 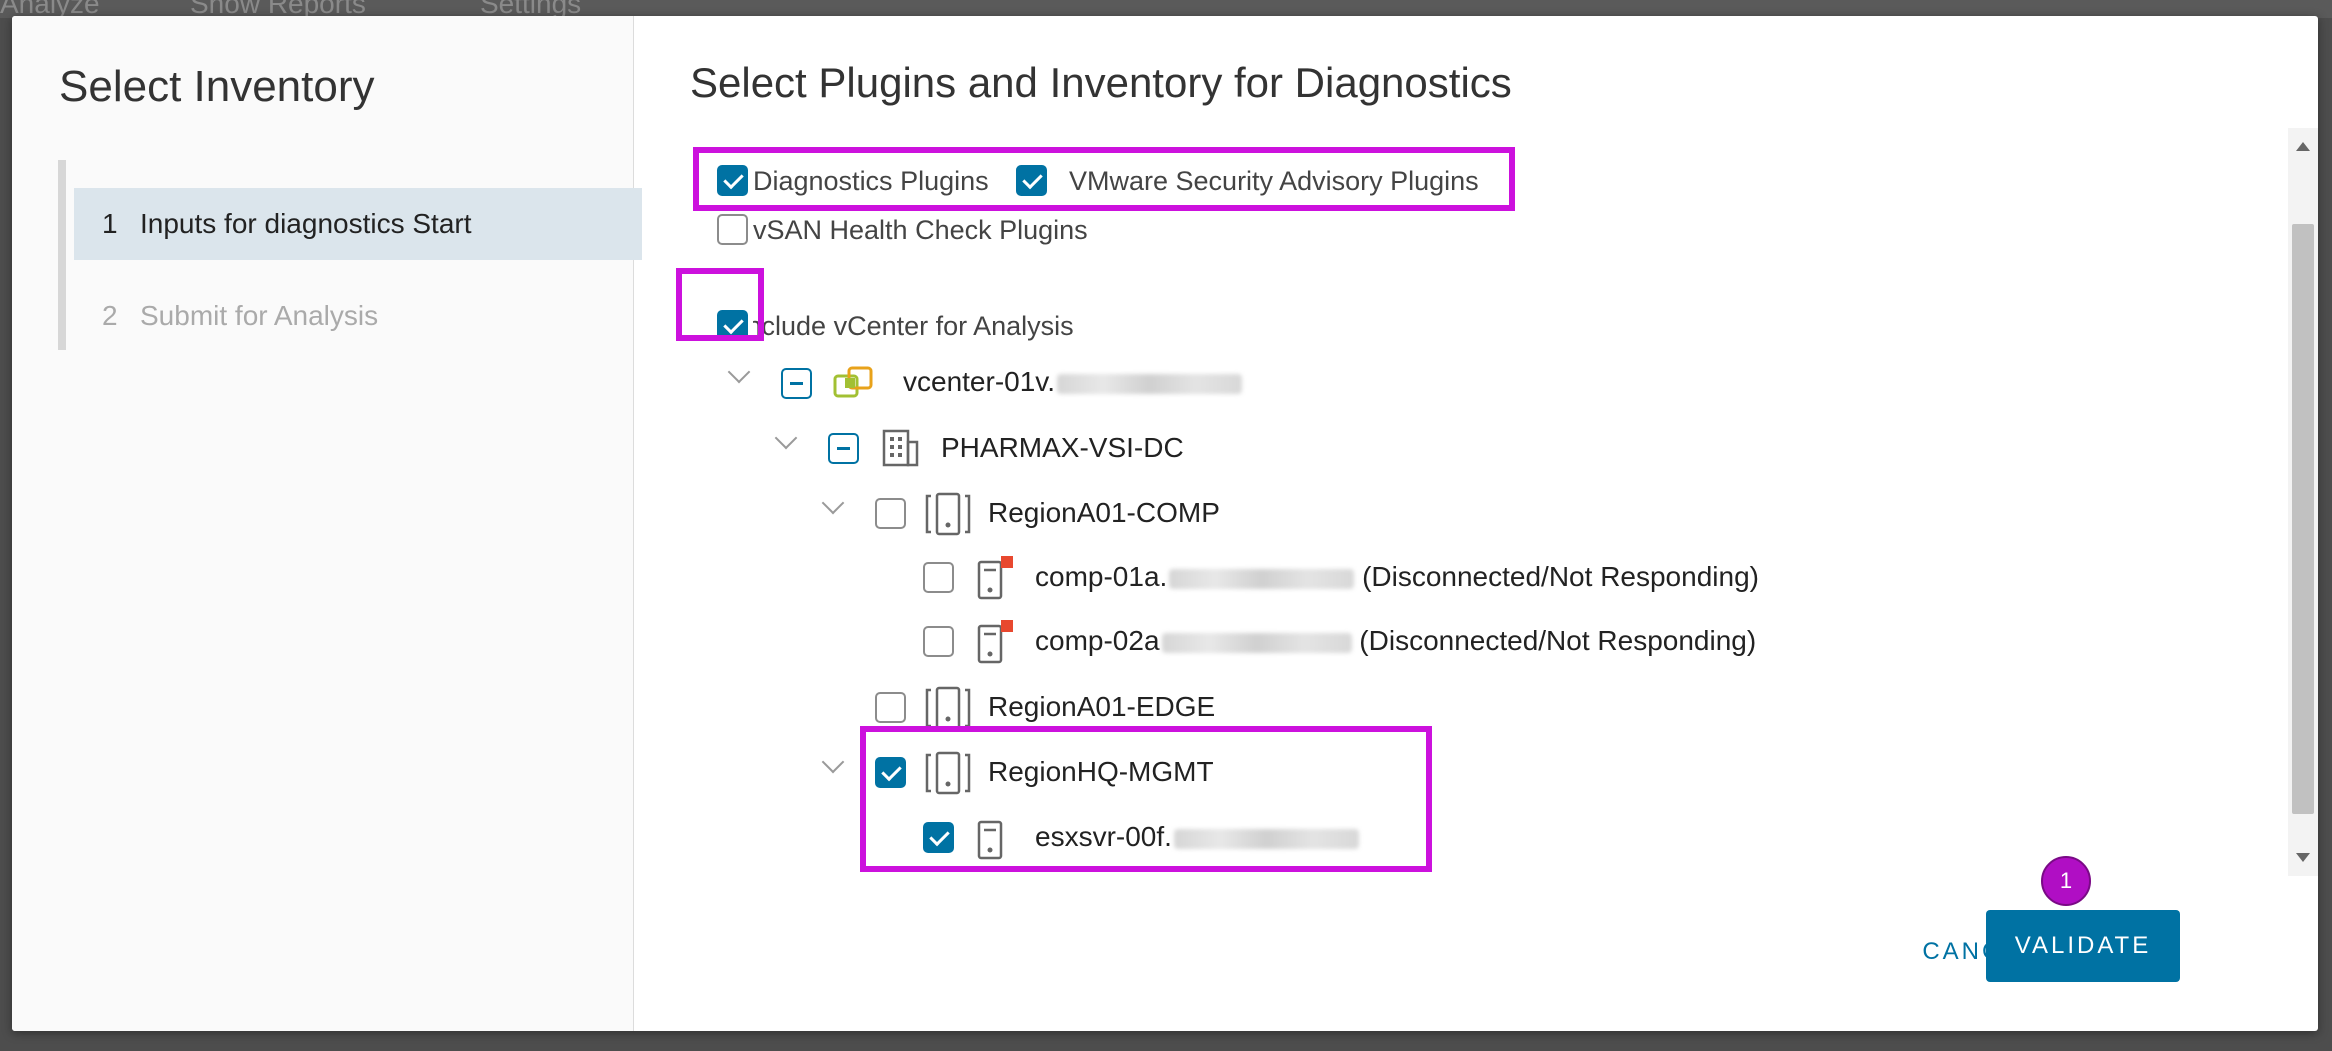 I want to click on host-comp-02a-checkbox, so click(x=938, y=641).